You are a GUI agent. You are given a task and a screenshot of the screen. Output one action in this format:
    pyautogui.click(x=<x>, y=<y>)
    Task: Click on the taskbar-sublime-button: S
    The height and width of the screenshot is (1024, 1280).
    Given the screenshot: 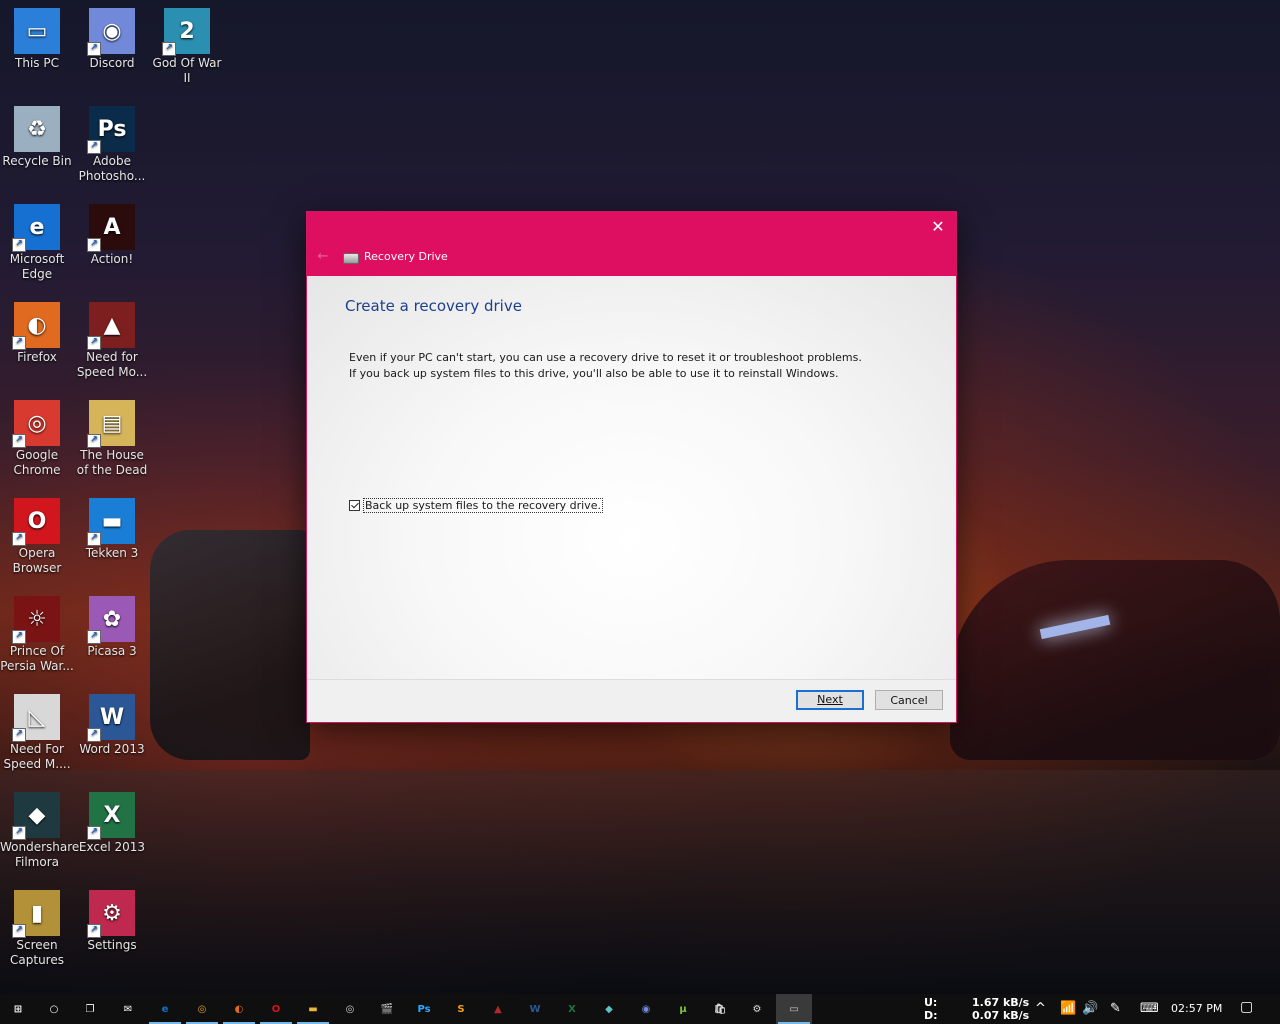 What is the action you would take?
    pyautogui.click(x=461, y=1009)
    